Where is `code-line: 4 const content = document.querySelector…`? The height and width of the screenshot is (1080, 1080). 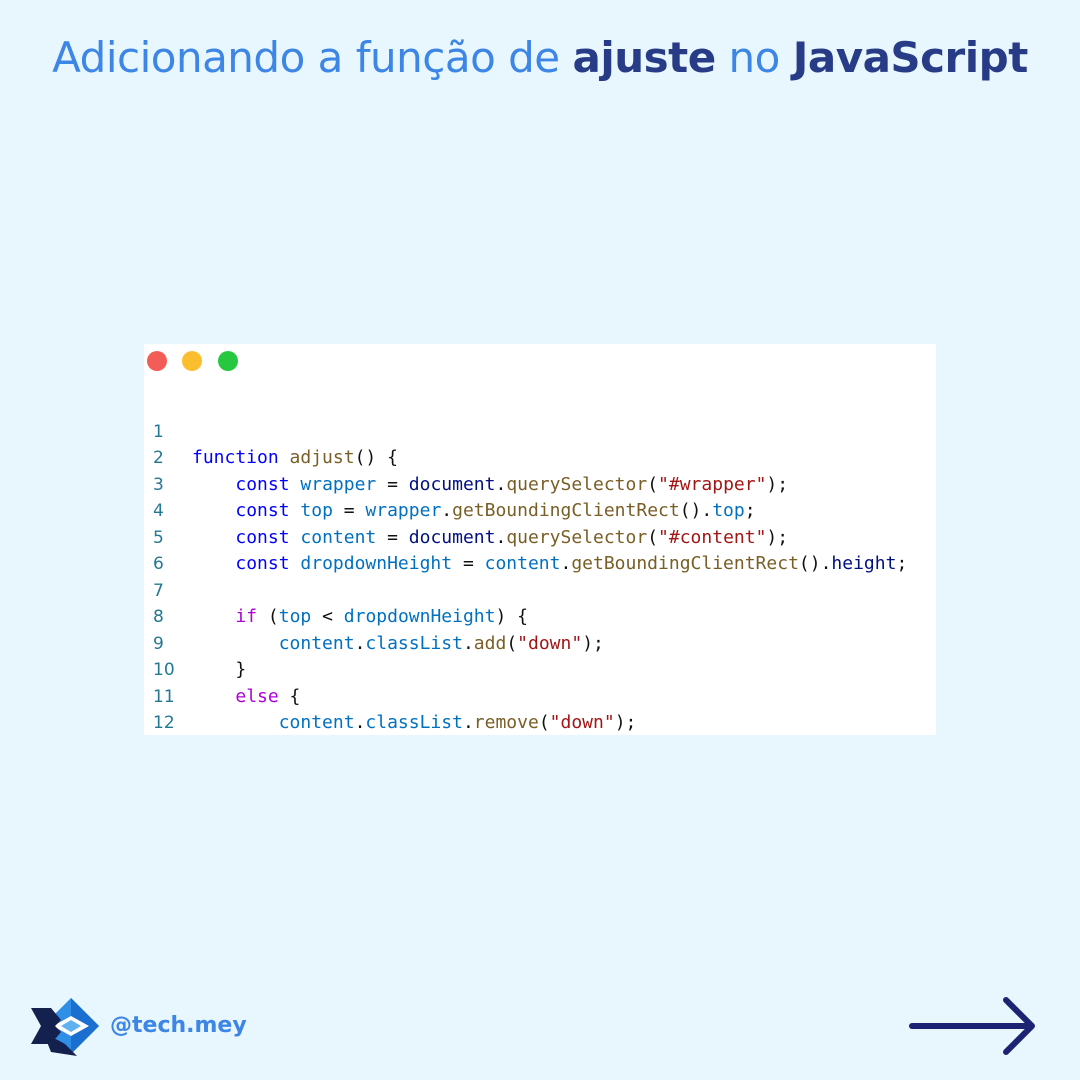
code-line: 4 const content = document.querySelector… is located at coordinates (540, 510).